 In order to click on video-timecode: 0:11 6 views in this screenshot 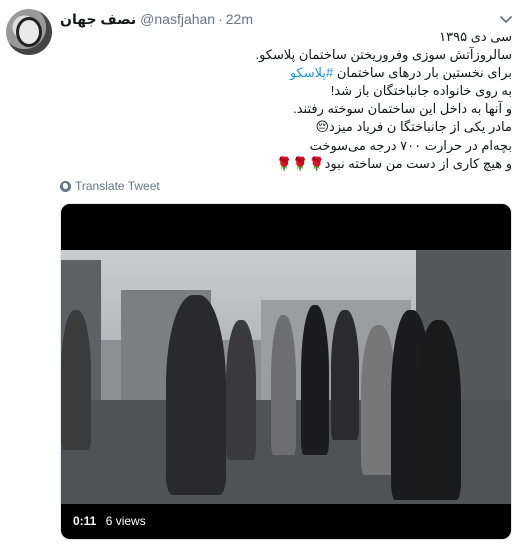, I will do `click(109, 521)`.